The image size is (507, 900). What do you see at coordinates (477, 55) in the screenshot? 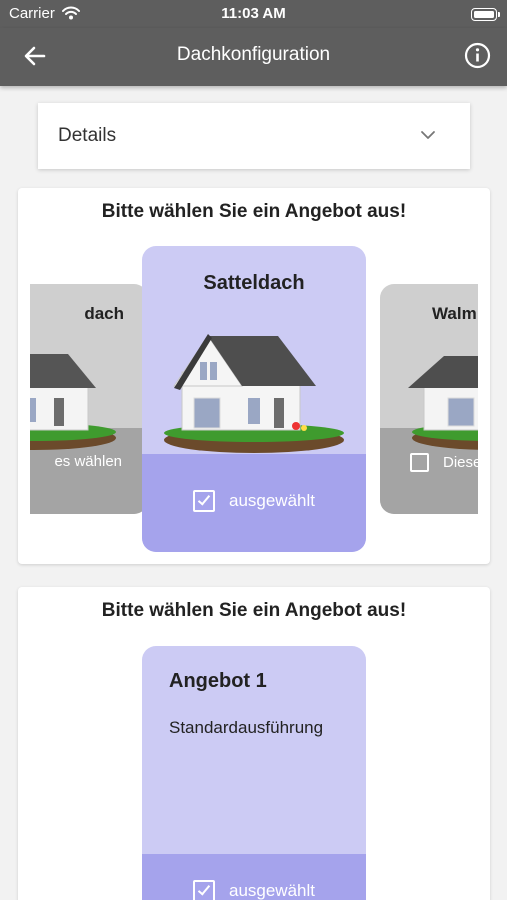
I see `info-circle-icon` at bounding box center [477, 55].